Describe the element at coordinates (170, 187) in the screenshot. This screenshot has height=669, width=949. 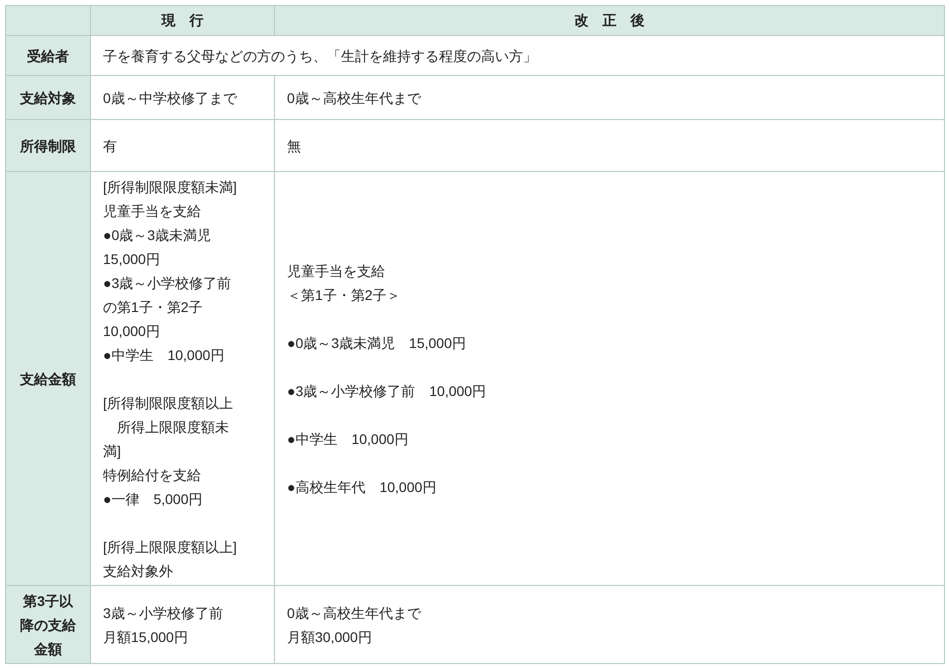
I see `cell-text: [所得制限限度額未満]` at that location.